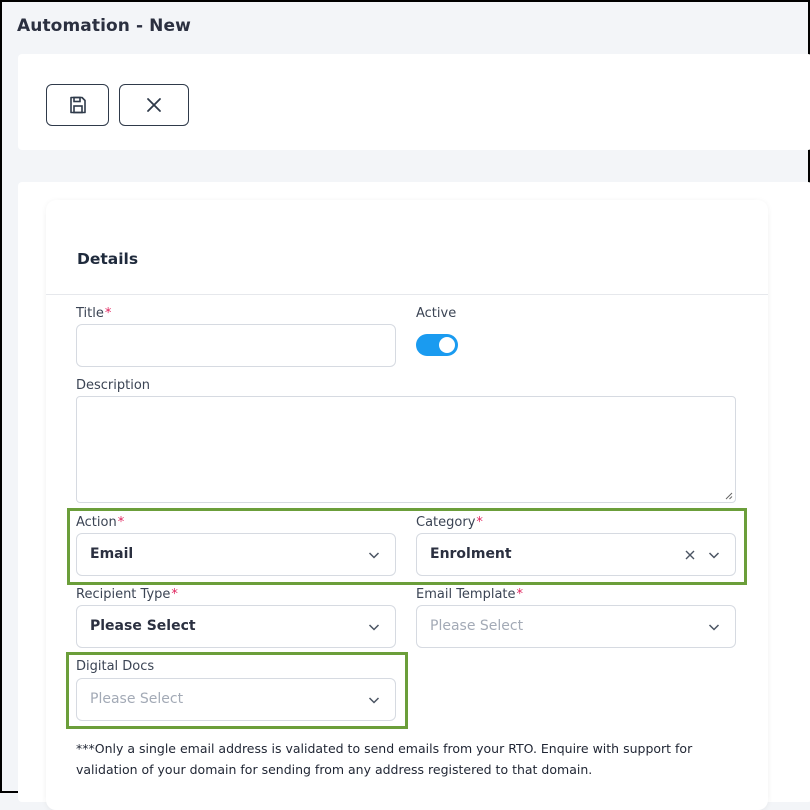 This screenshot has height=810, width=810. Describe the element at coordinates (436, 313) in the screenshot. I see `active-label: Active` at that location.